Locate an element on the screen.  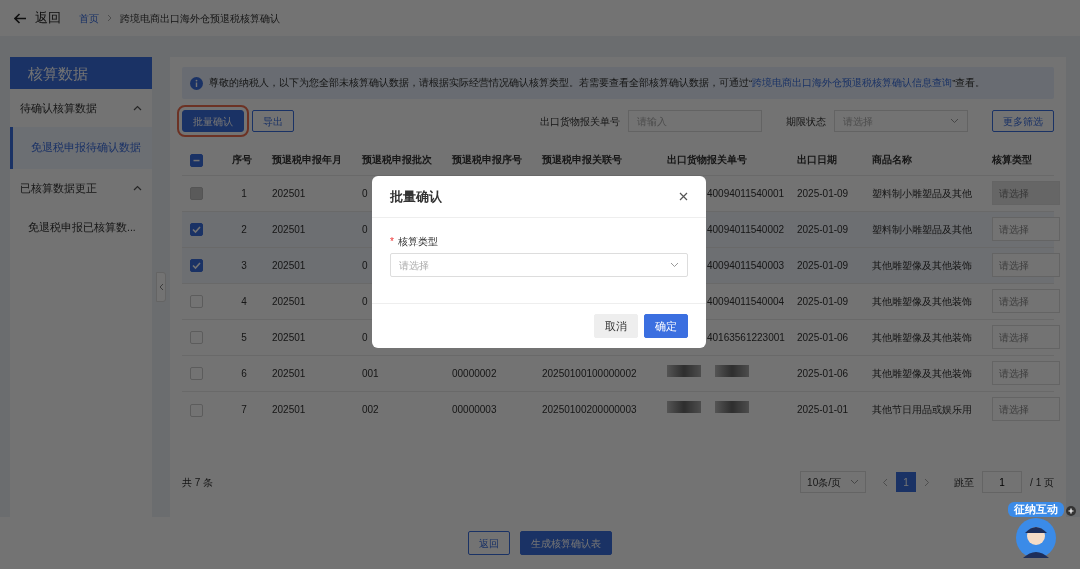
previous-page-icon is located at coordinates (885, 482).